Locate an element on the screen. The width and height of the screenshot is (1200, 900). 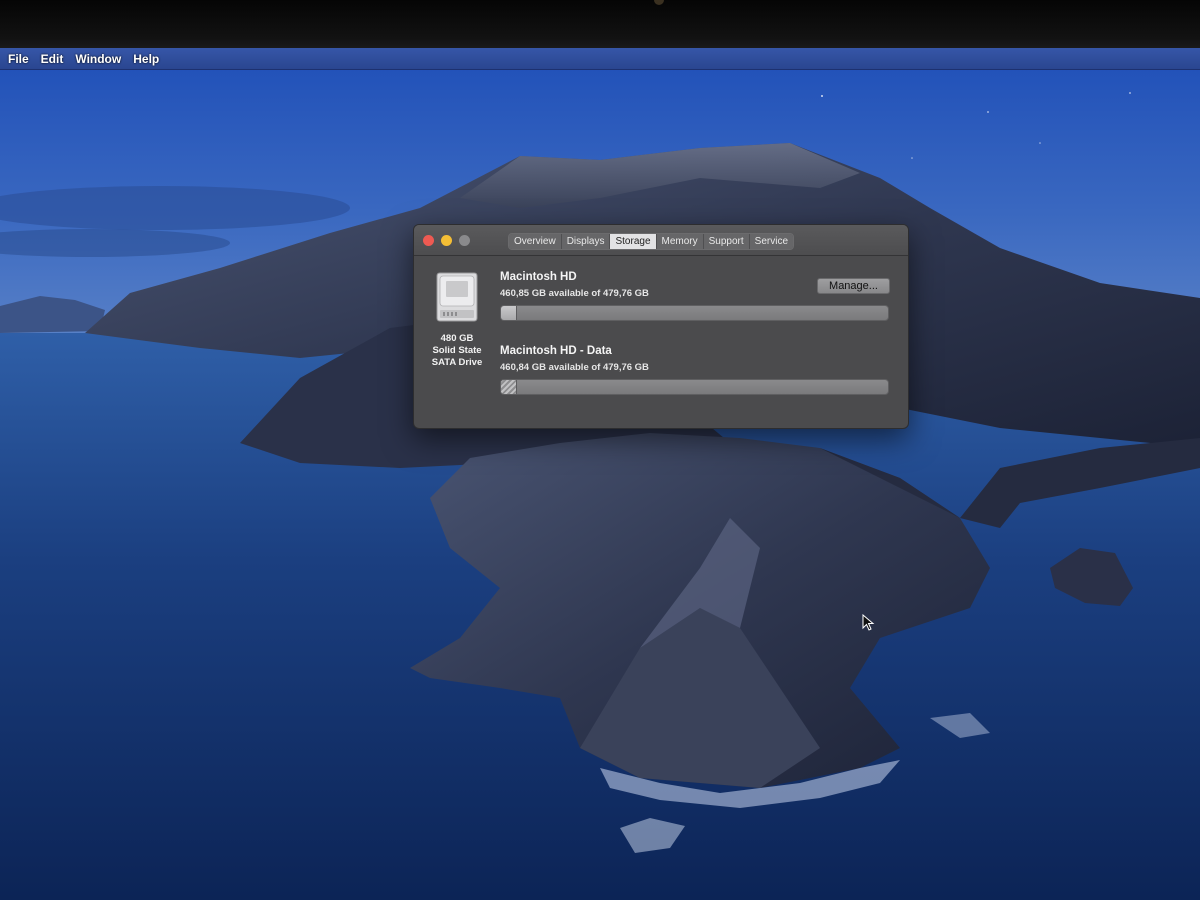
volume-name: Macintosh HD is located at coordinates (538, 277).